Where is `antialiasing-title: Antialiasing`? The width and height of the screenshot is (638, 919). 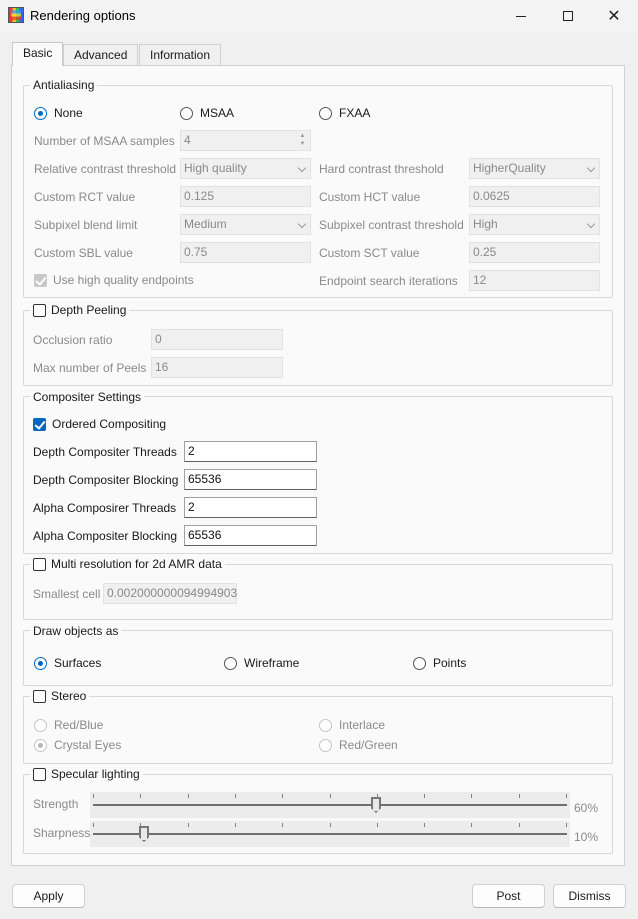 antialiasing-title: Antialiasing is located at coordinates (64, 85).